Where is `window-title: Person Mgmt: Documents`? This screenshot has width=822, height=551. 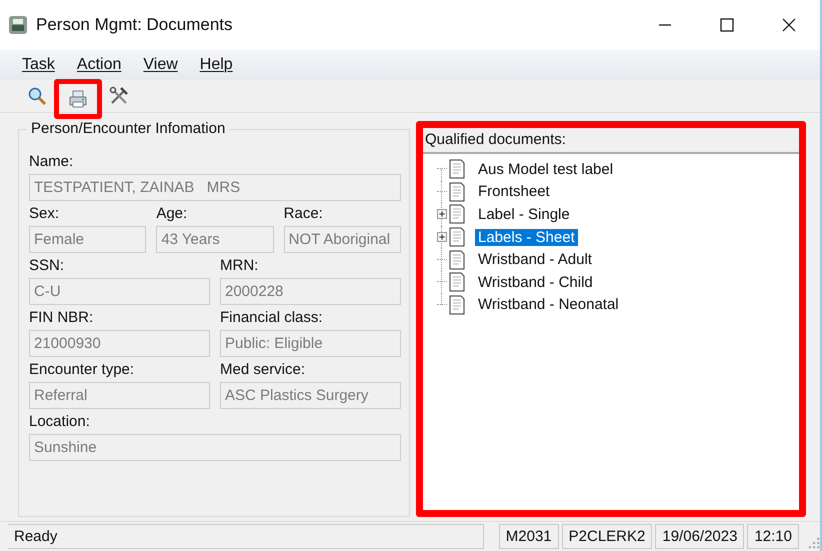 window-title: Person Mgmt: Documents is located at coordinates (135, 25).